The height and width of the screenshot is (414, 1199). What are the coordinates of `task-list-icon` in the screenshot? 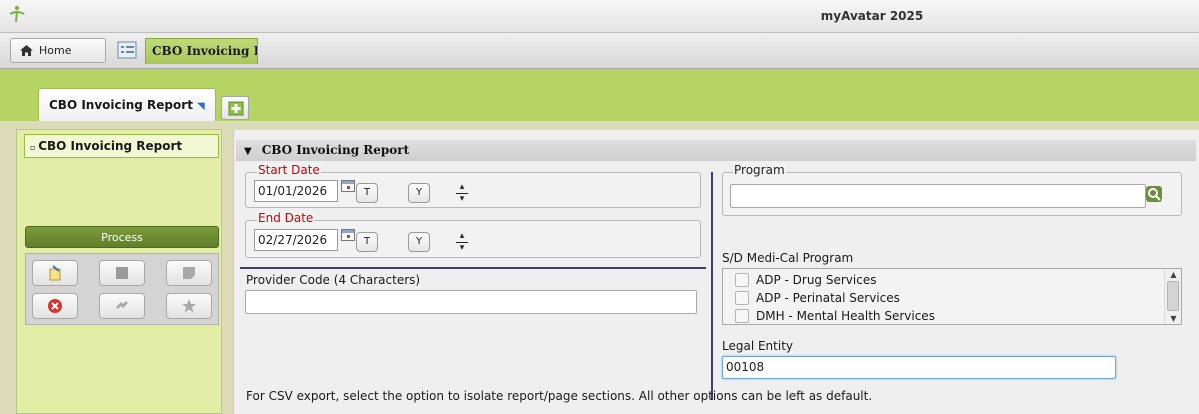 It's located at (127, 50).